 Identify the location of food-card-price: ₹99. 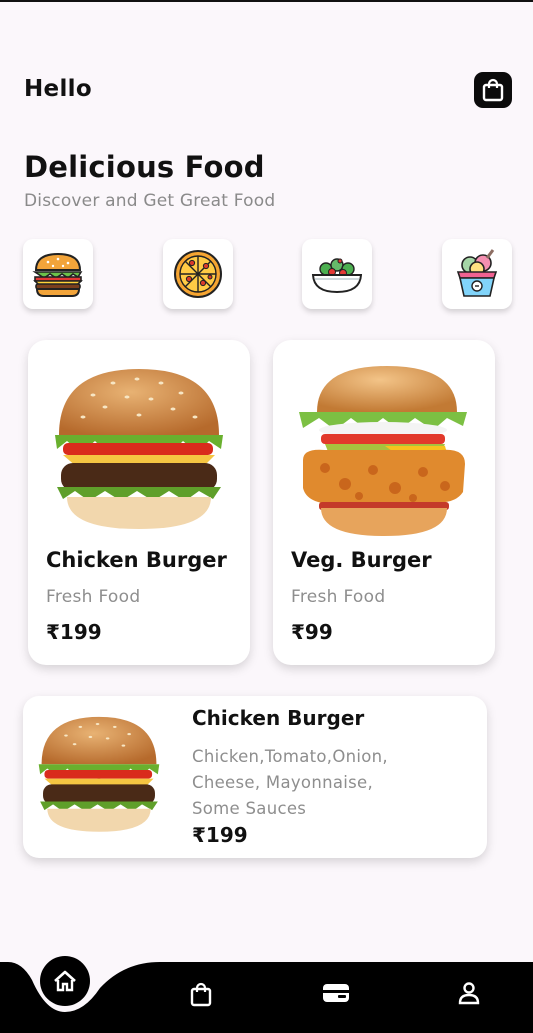
(312, 632).